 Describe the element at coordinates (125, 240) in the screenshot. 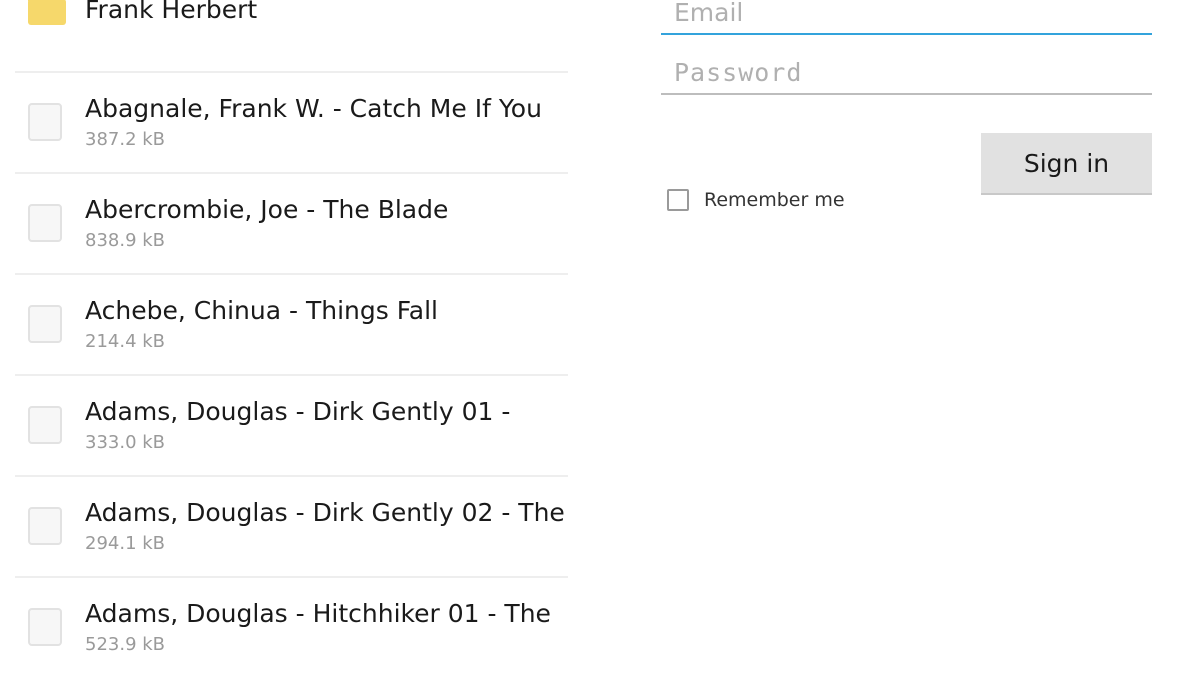

I see `file-size: 838.9 kB` at that location.